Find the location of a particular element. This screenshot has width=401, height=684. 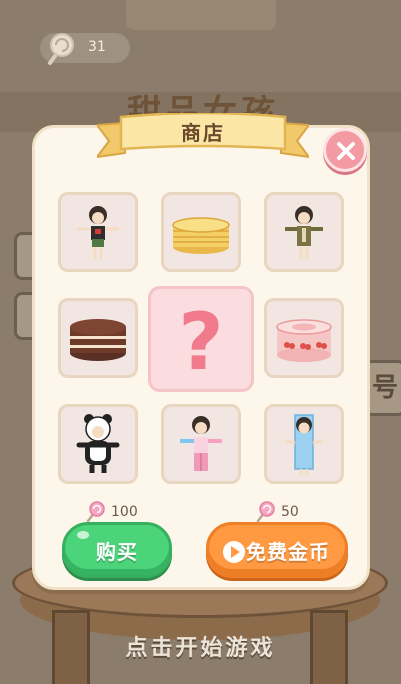

shop-item-mystery-selected: ? is located at coordinates (201, 339).